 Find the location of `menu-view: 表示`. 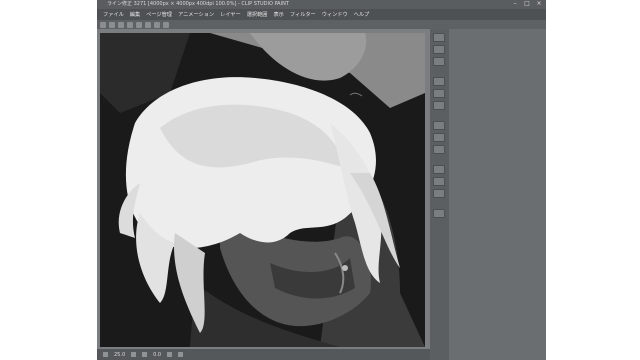

menu-view: 表示 is located at coordinates (278, 14).